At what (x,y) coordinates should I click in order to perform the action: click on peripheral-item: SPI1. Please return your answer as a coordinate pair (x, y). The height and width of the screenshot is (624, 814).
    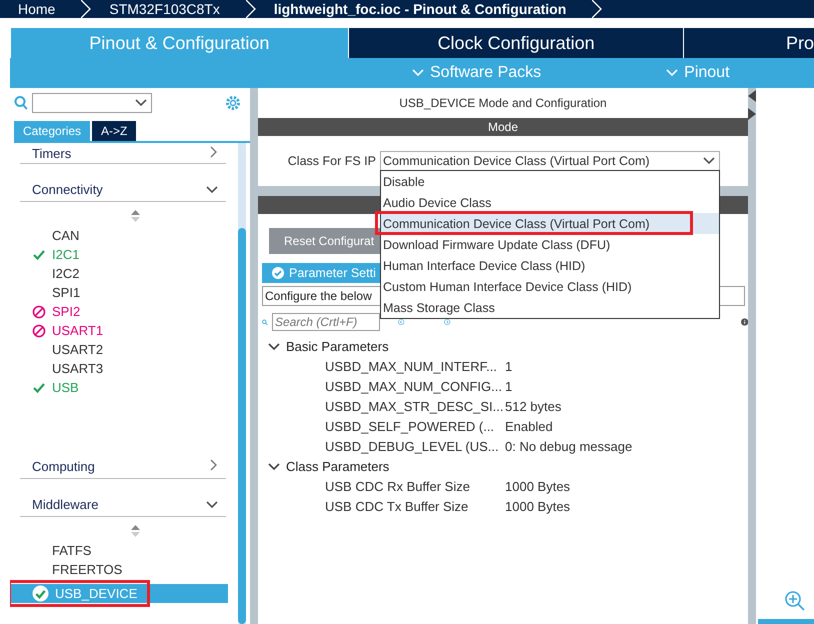
    Looking at the image, I should click on (123, 292).